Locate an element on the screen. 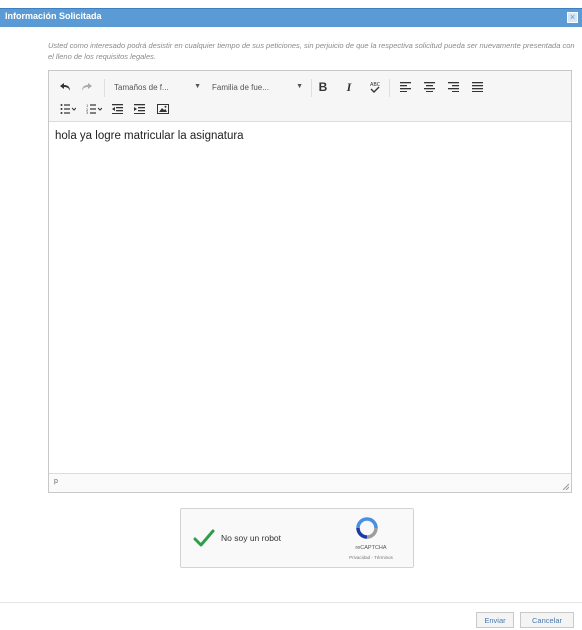 The height and width of the screenshot is (630, 582). captcha-brand: reCAPTCHA is located at coordinates (371, 548).